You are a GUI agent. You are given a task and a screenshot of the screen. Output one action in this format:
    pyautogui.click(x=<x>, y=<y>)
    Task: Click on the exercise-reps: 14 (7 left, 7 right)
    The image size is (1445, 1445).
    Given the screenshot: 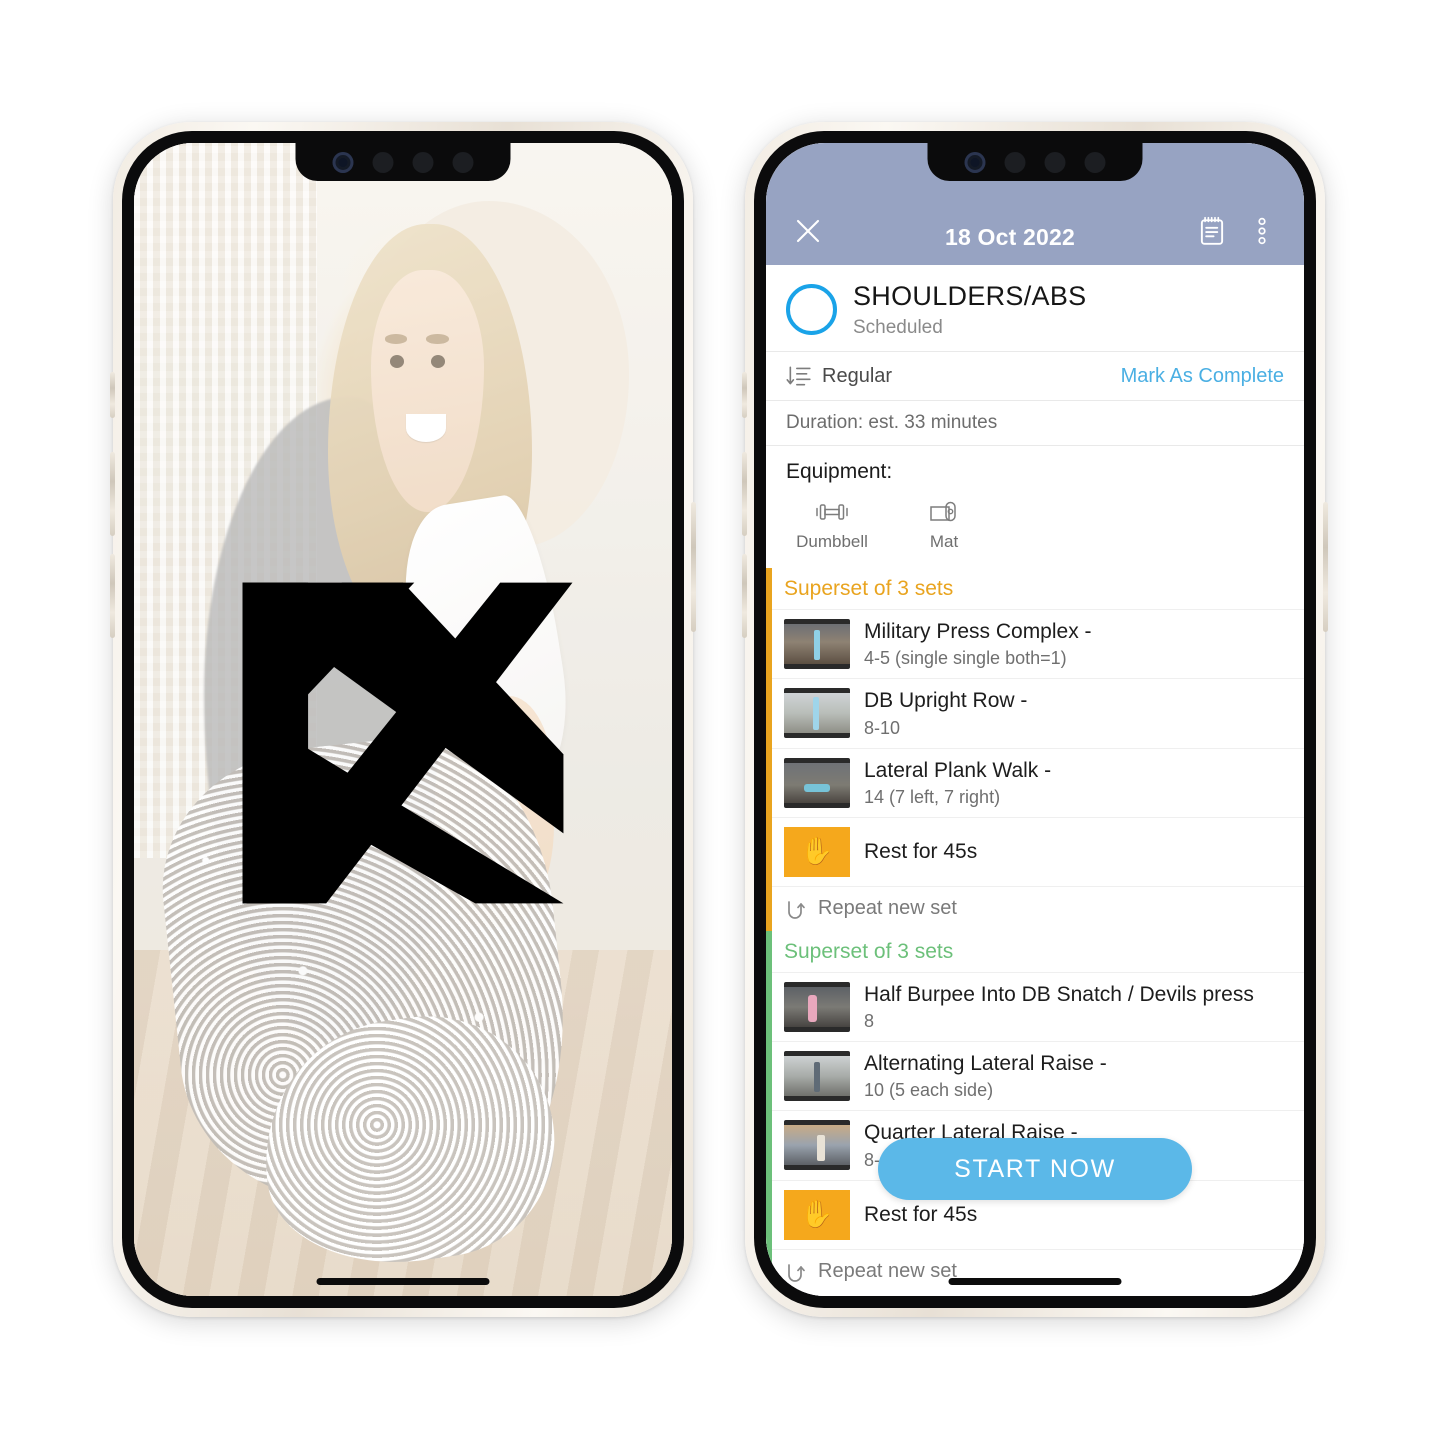 What is the action you would take?
    pyautogui.click(x=932, y=796)
    